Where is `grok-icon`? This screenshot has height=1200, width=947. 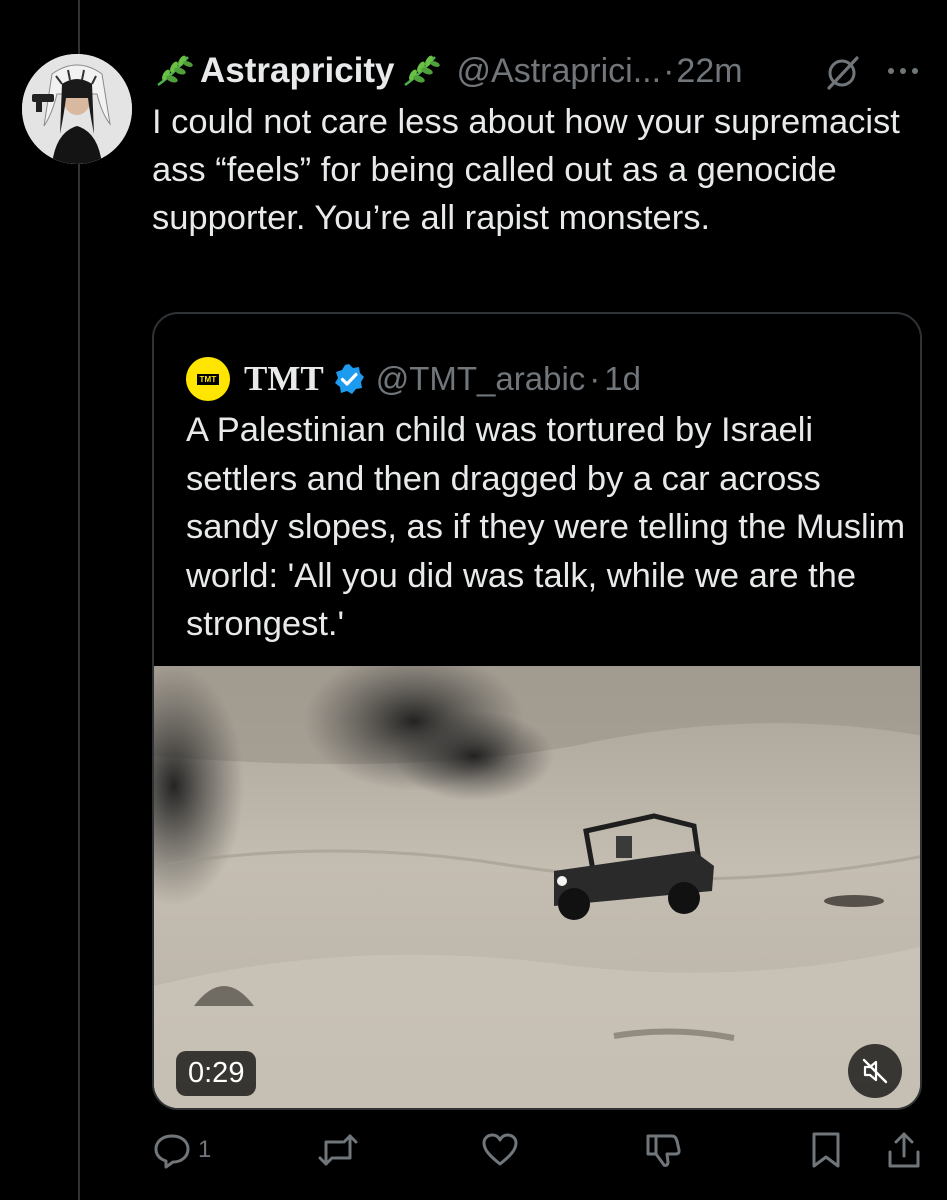
grok-icon is located at coordinates (842, 73).